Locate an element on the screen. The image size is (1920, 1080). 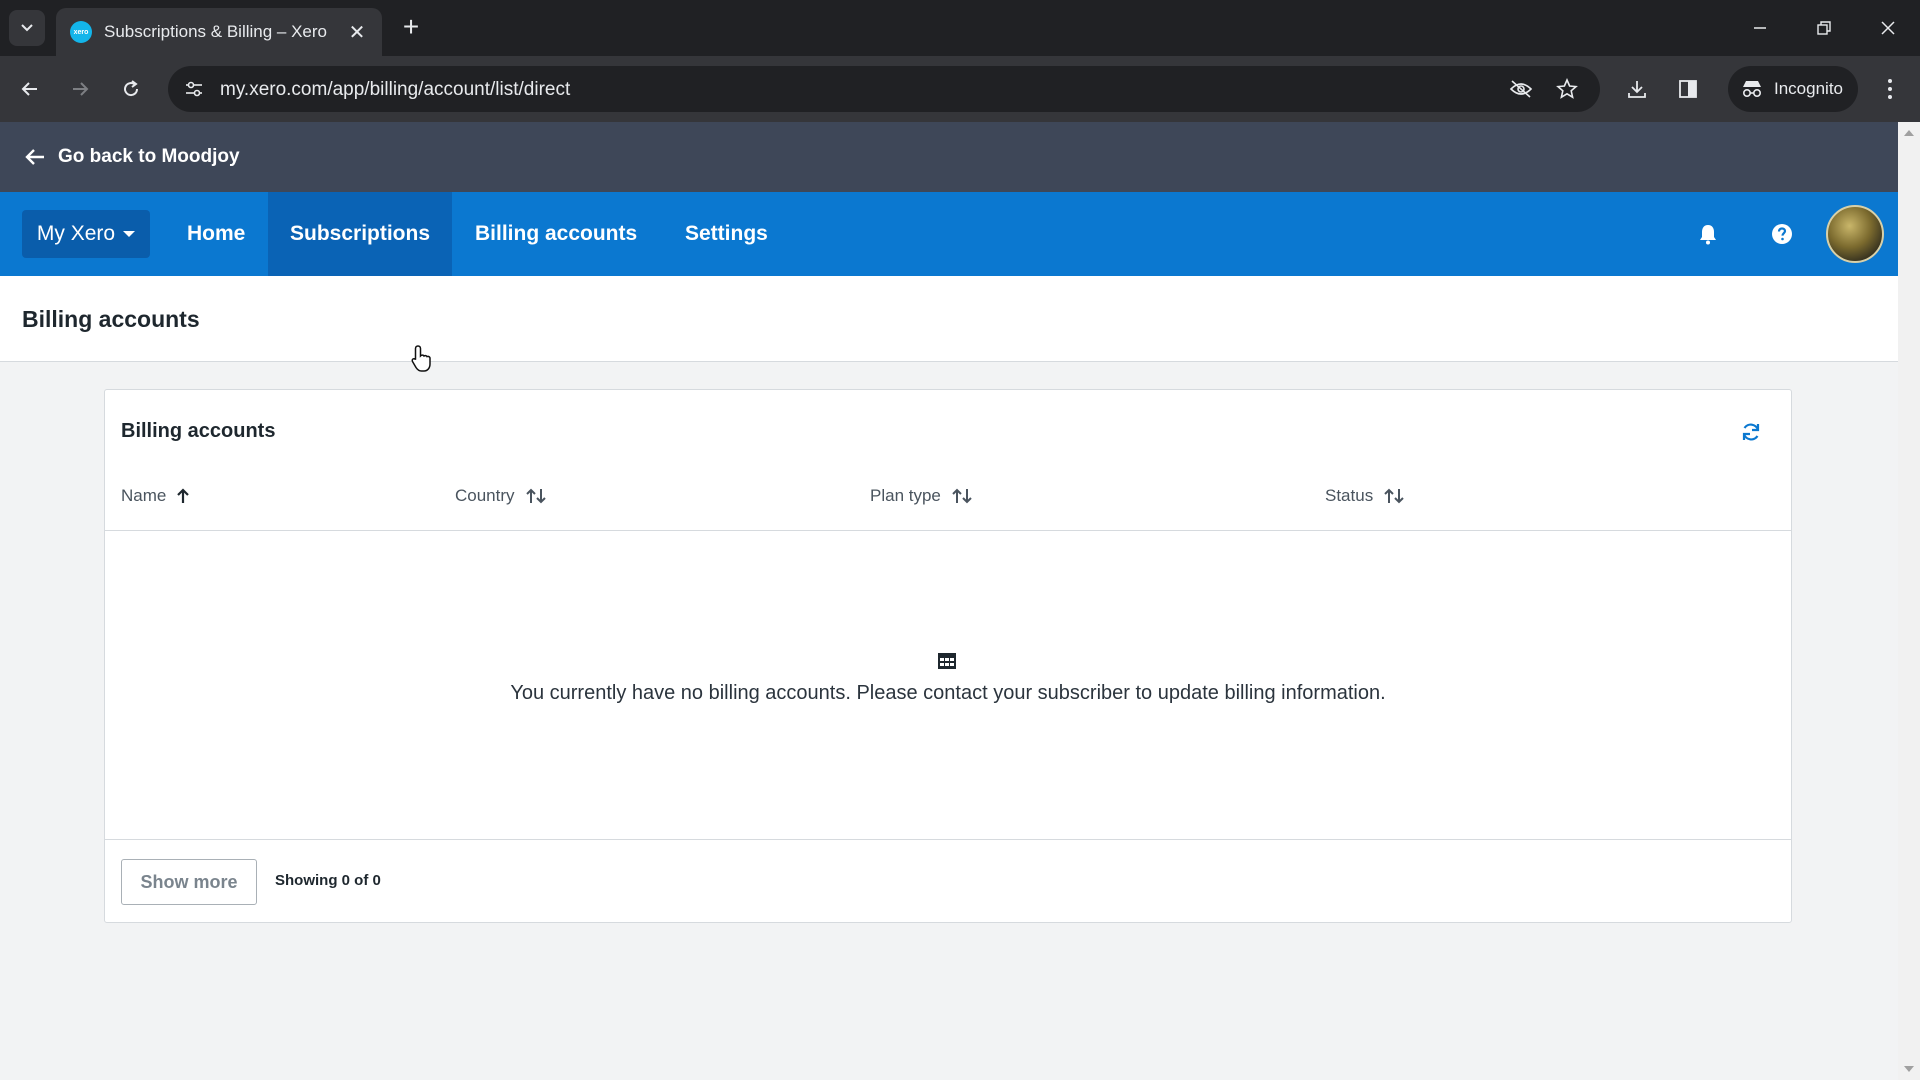
incognito-label: Incognito is located at coordinates (1808, 88).